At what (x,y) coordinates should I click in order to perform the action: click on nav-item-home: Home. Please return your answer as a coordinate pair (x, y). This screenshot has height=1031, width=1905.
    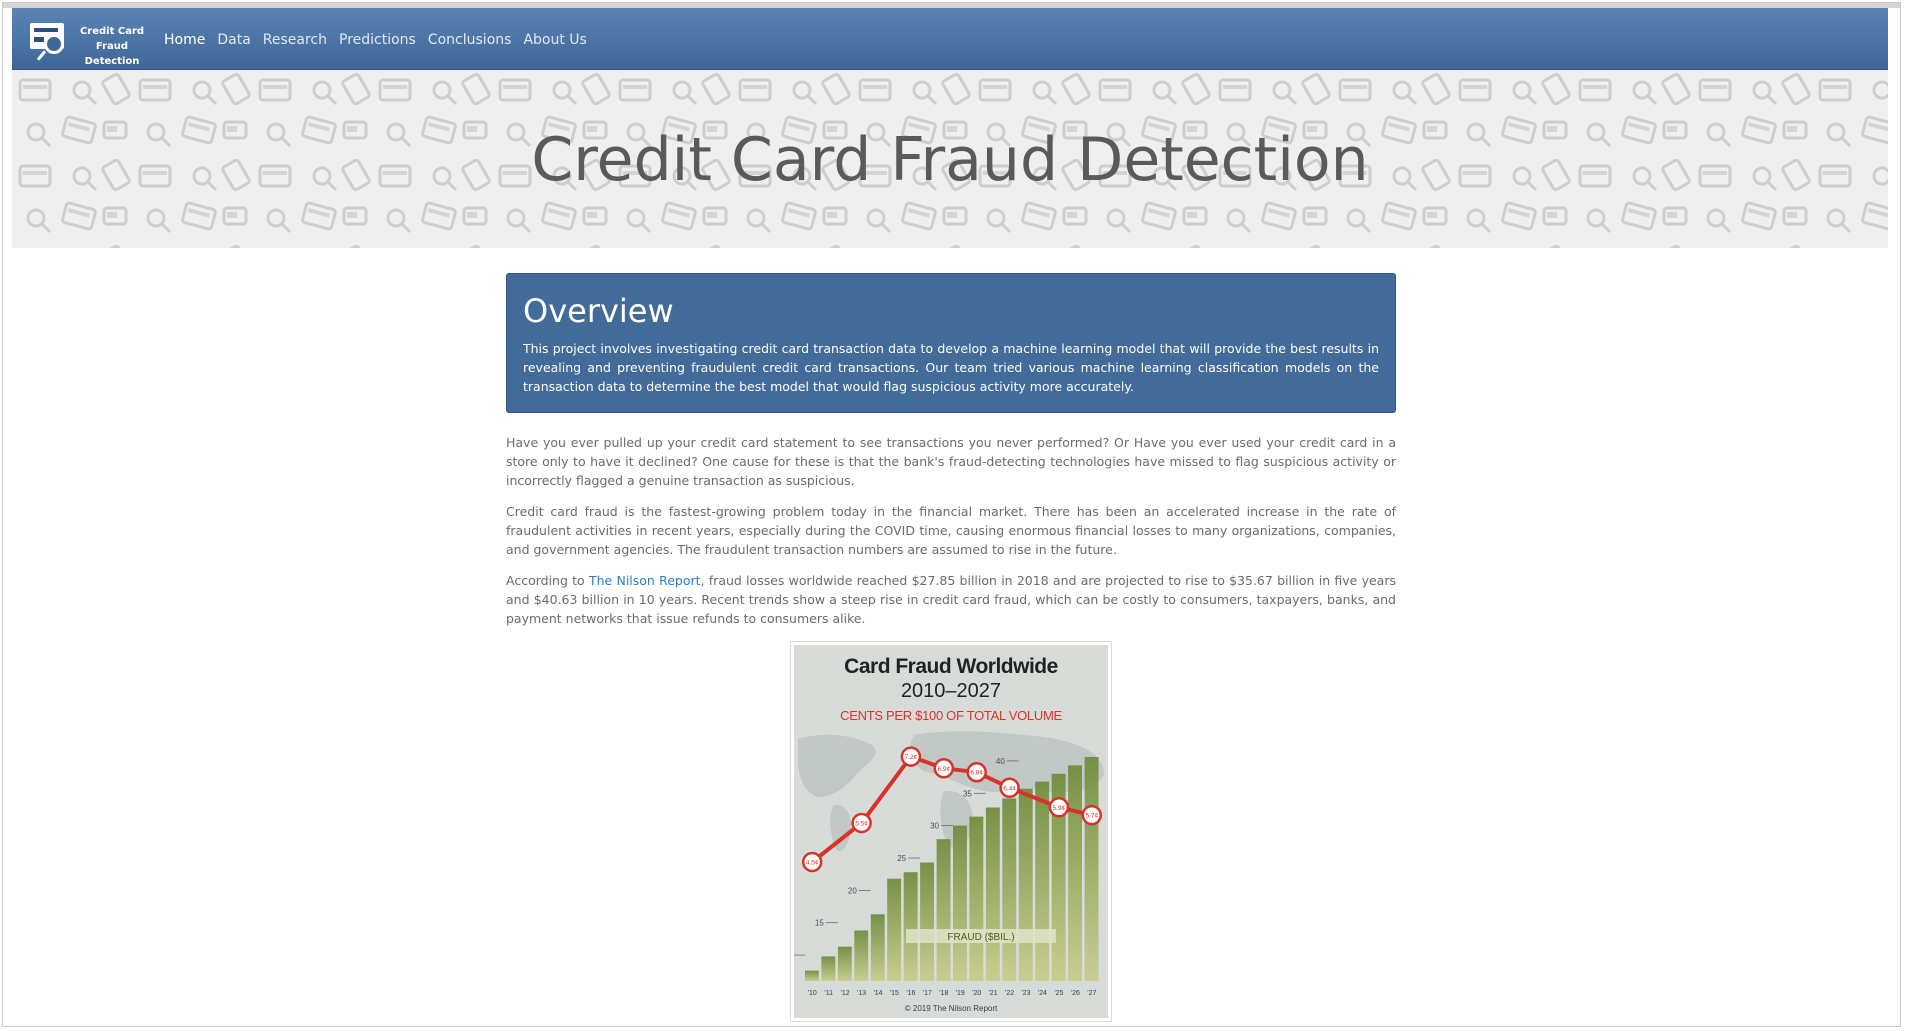
    Looking at the image, I should click on (184, 40).